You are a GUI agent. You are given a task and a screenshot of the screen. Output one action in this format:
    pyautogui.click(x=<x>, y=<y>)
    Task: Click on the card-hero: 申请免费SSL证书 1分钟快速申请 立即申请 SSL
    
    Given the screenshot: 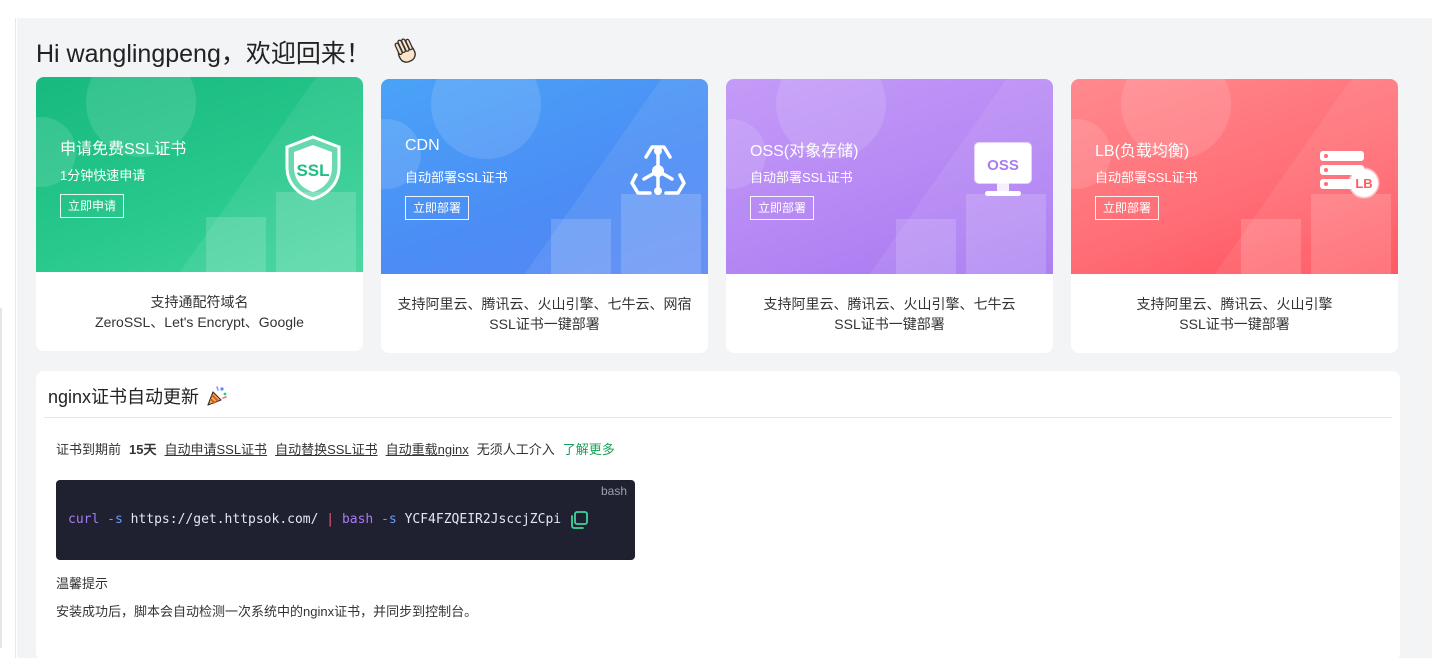 What is the action you would take?
    pyautogui.click(x=199, y=174)
    